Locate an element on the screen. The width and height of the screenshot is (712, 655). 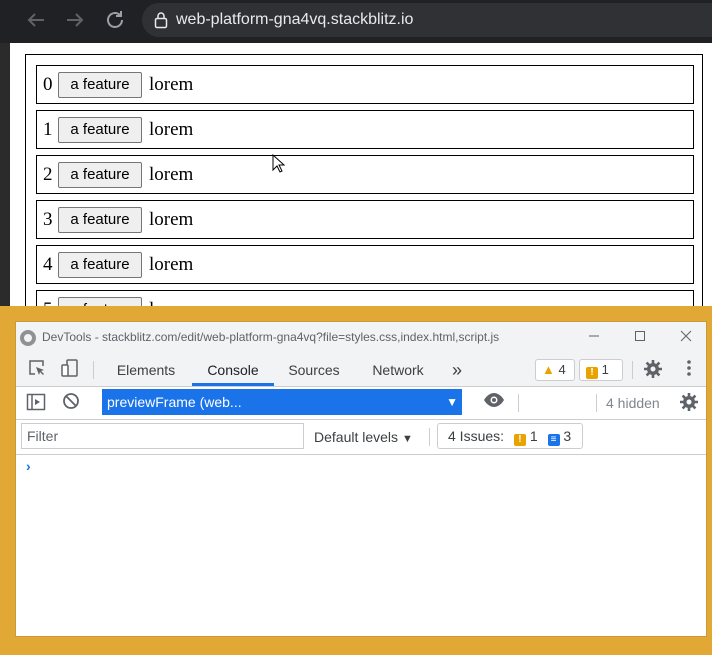
forward-button is located at coordinates (75, 20).